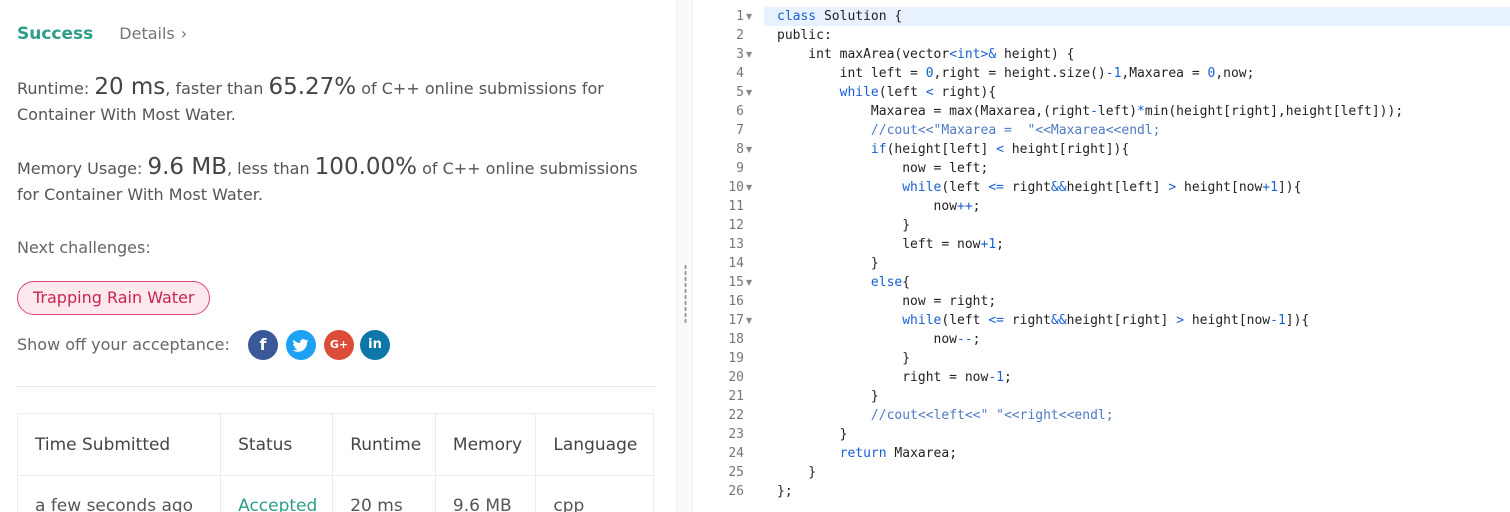 This screenshot has height=512, width=1510. I want to click on header-time-submitted: Time Submitted, so click(119, 444).